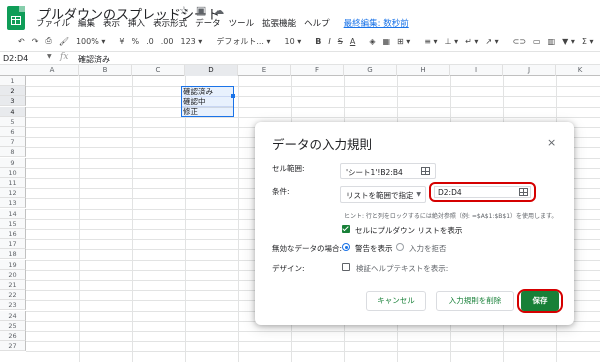 The image size is (600, 362). Describe the element at coordinates (167, 41) in the screenshot. I see `increase-decimal-button: .00` at that location.